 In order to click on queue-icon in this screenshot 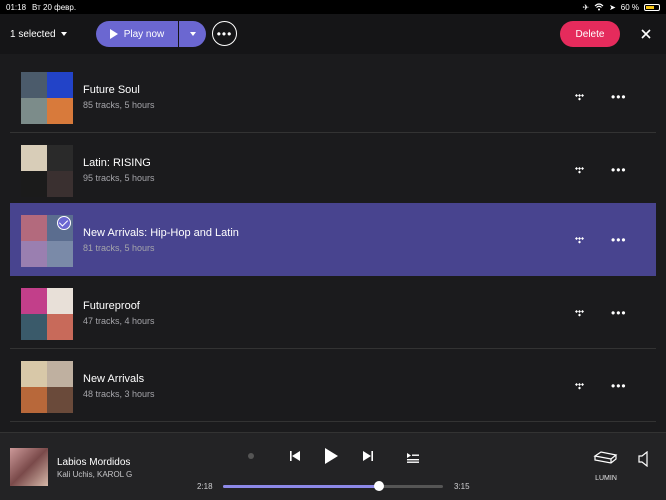, I will do `click(413, 457)`.